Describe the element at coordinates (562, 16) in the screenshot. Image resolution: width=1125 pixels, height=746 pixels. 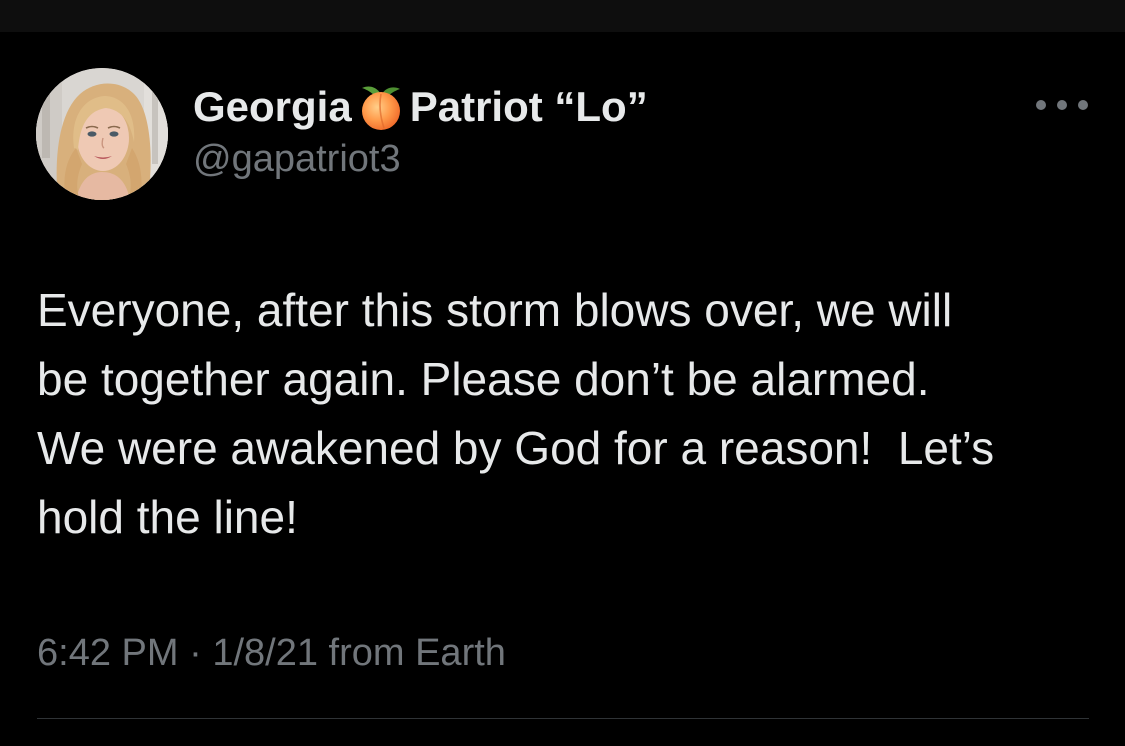
I see `top-bar` at that location.